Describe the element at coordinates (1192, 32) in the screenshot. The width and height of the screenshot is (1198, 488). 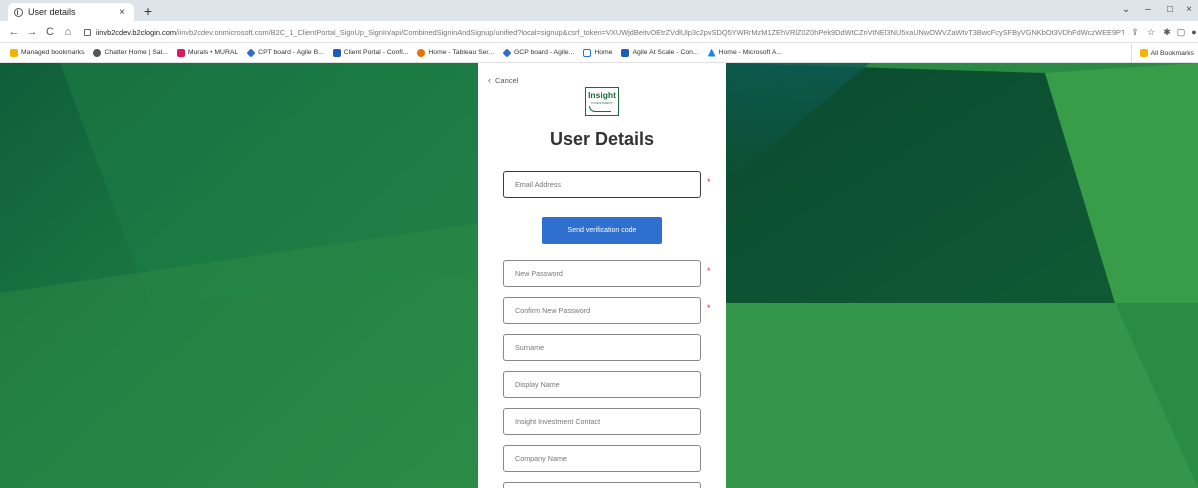
I see `profile-icon: ●` at that location.